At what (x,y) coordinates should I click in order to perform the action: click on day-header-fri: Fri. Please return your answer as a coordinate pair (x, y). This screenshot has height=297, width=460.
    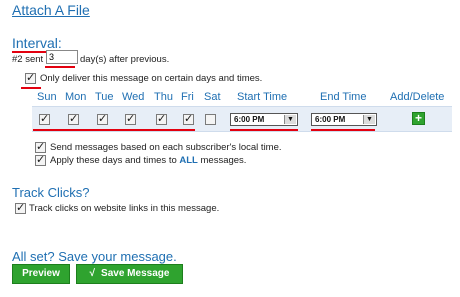
    Looking at the image, I should click on (187, 97).